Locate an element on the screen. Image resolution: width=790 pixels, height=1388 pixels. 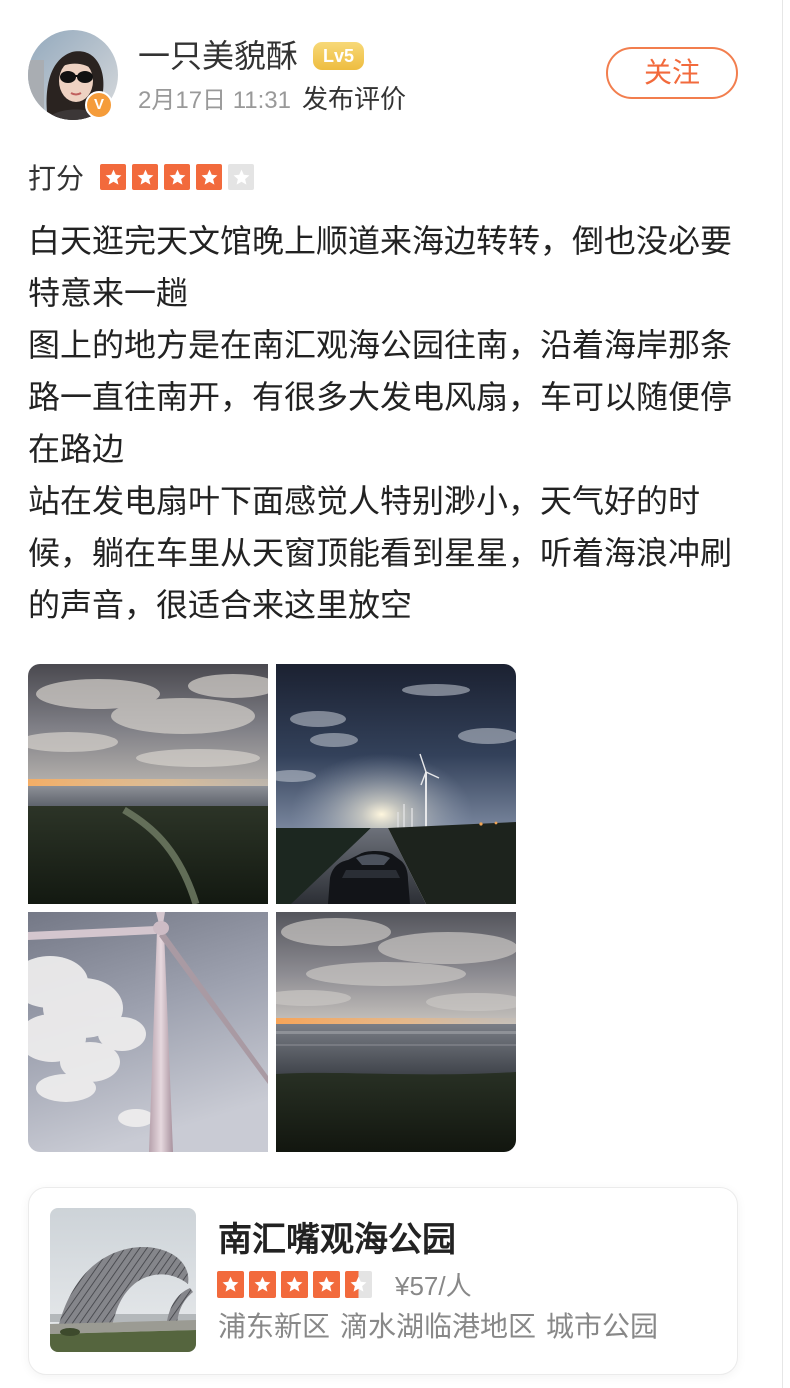
avatar-sunglasses-bridge is located at coordinates (76, 76).